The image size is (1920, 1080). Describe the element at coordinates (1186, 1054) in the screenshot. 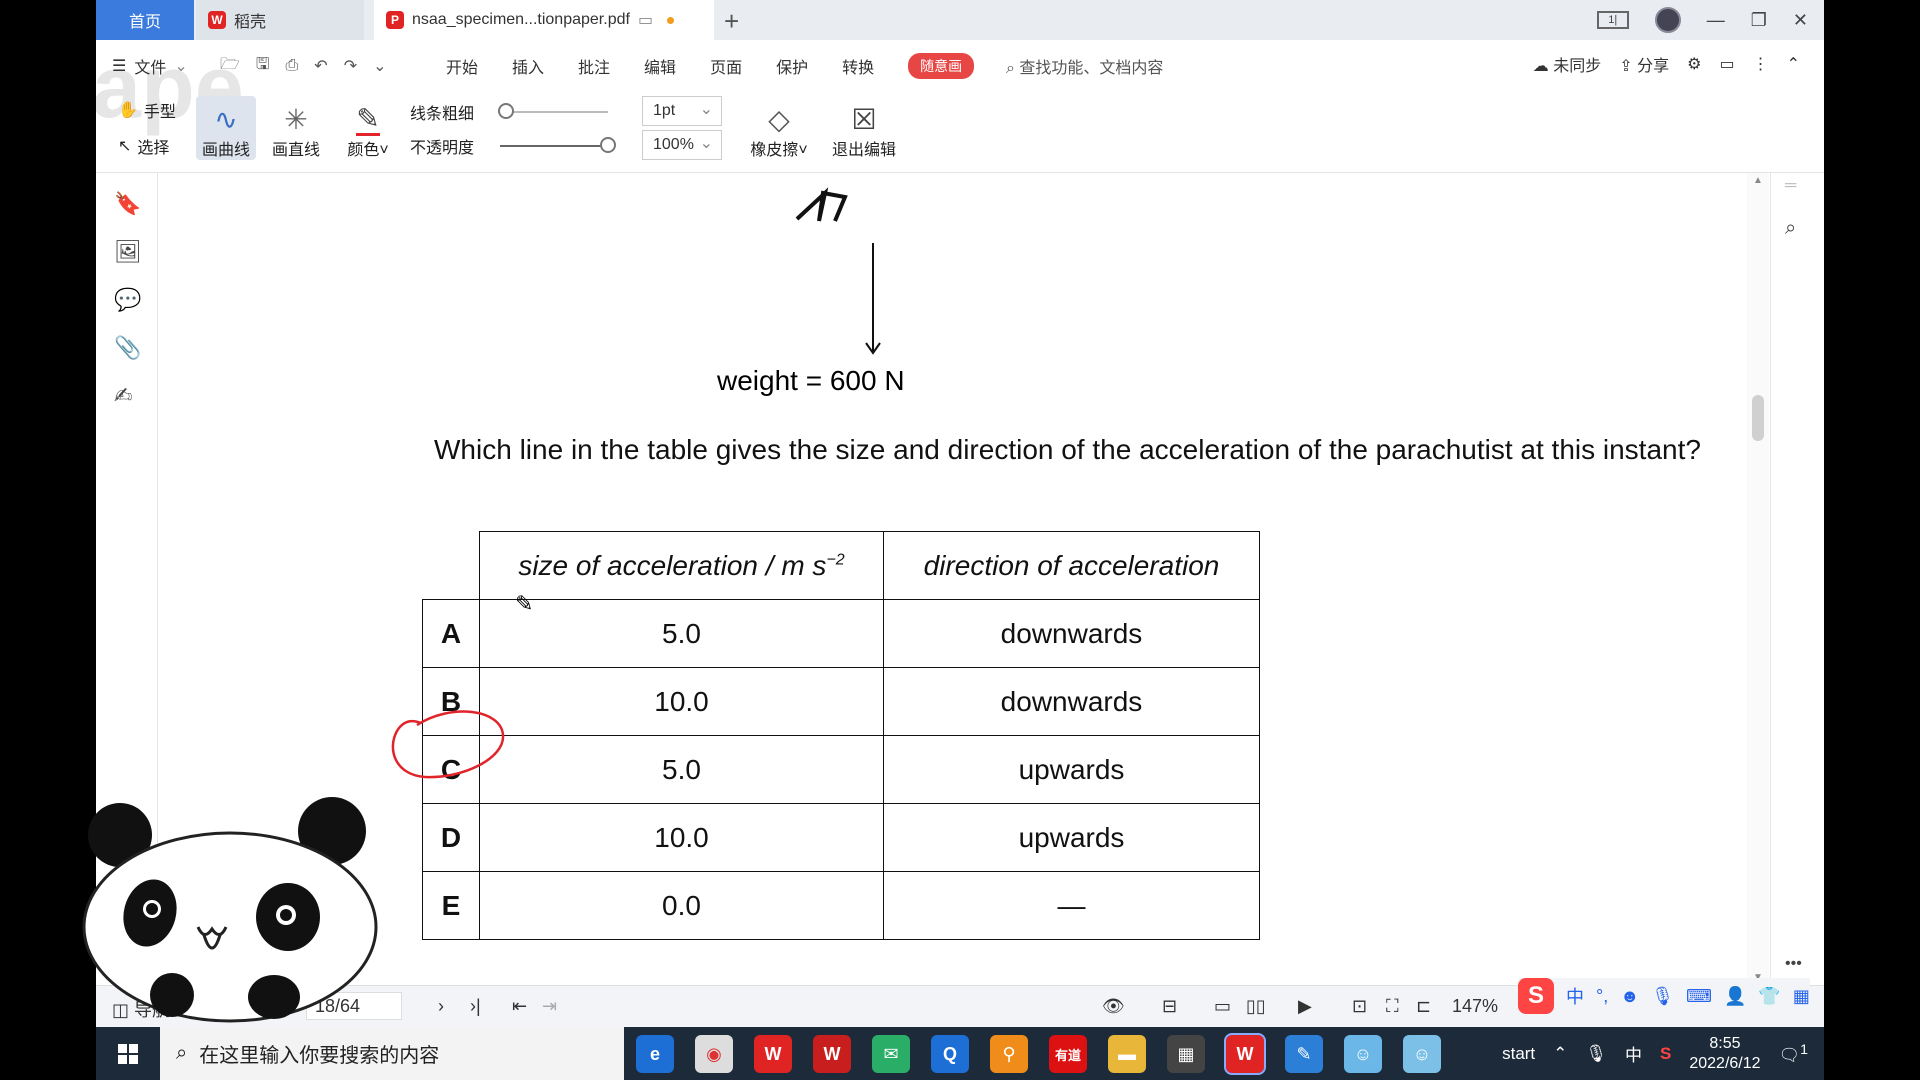

I see `calculator-icon: ▦` at that location.